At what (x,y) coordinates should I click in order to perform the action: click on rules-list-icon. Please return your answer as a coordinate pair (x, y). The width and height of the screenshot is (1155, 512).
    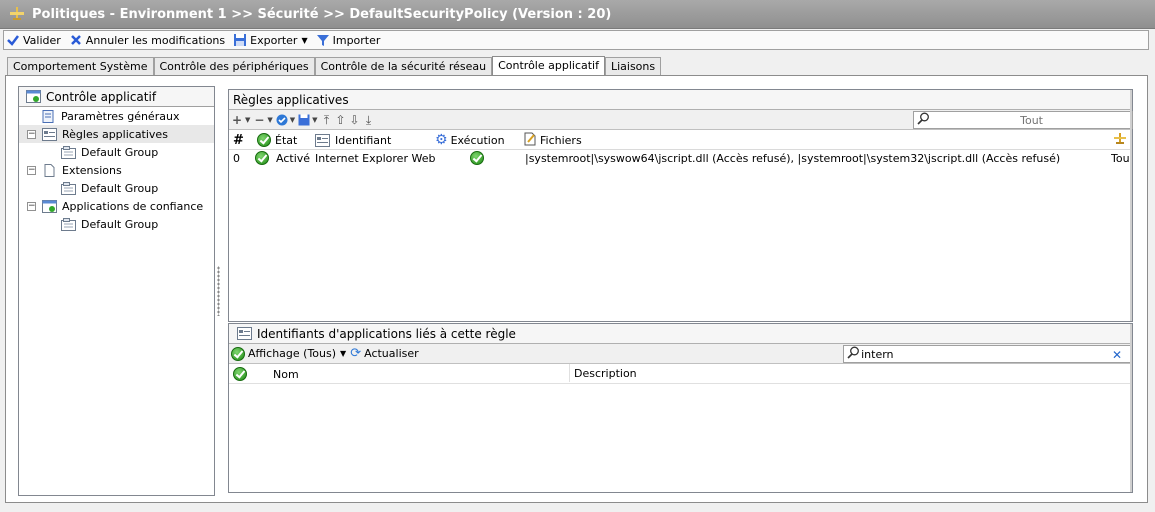
    Looking at the image, I should click on (49, 134).